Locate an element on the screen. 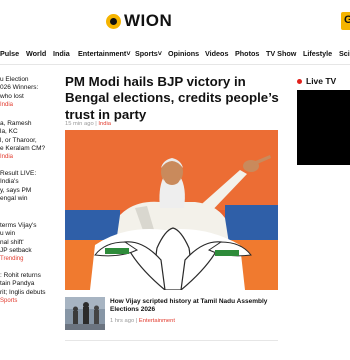 The height and width of the screenshot is (360, 350). main-story-meta: 15 min ago | India is located at coordinates (88, 124).